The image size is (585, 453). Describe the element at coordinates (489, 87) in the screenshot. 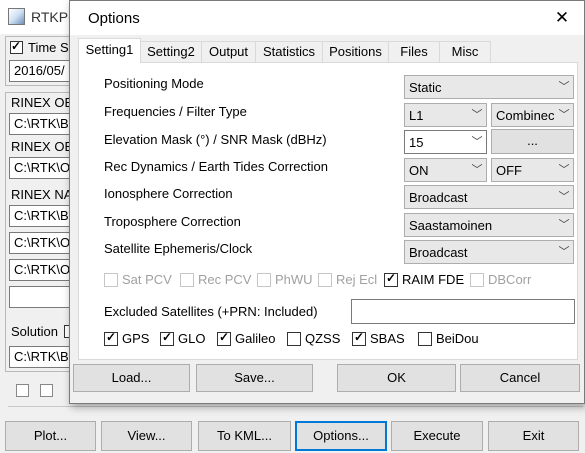

I see `positioning-mode-select: Static ﹀` at that location.